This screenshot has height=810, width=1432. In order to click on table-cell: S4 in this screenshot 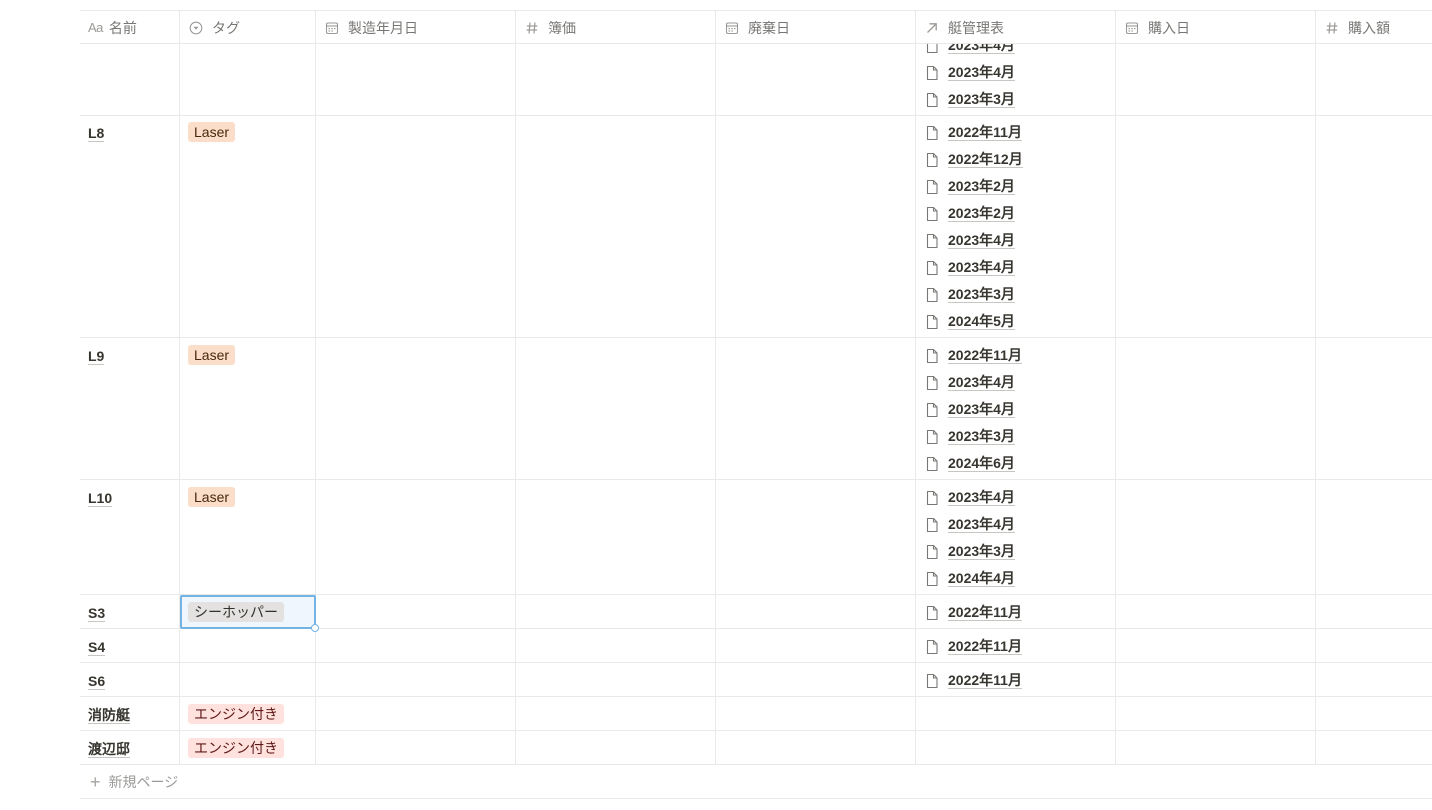, I will do `click(130, 645)`.